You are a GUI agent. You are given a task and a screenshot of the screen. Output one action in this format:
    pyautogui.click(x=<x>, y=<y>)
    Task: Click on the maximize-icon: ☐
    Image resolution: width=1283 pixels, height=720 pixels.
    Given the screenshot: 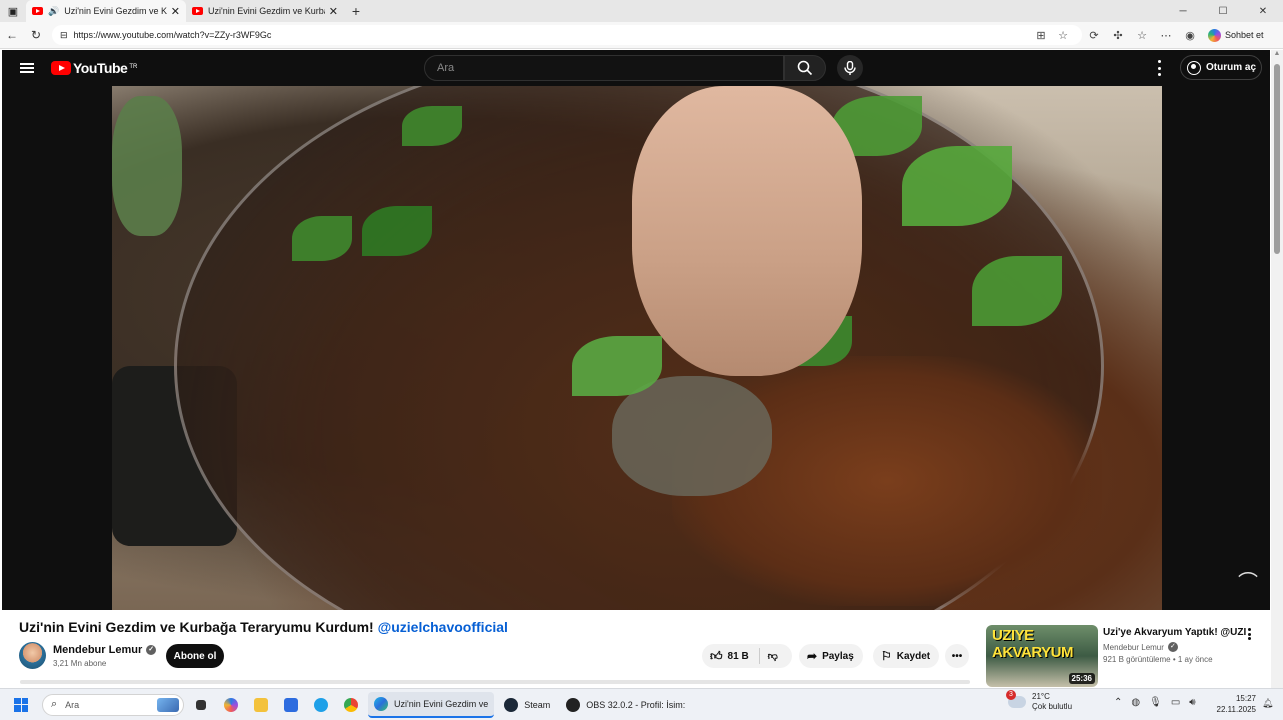 What is the action you would take?
    pyautogui.click(x=1223, y=11)
    